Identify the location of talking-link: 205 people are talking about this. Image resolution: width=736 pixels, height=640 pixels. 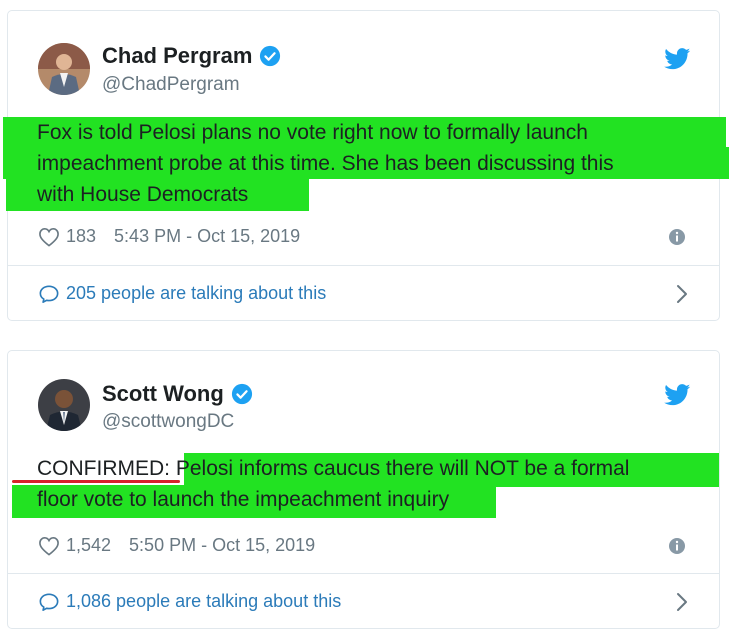
(182, 293).